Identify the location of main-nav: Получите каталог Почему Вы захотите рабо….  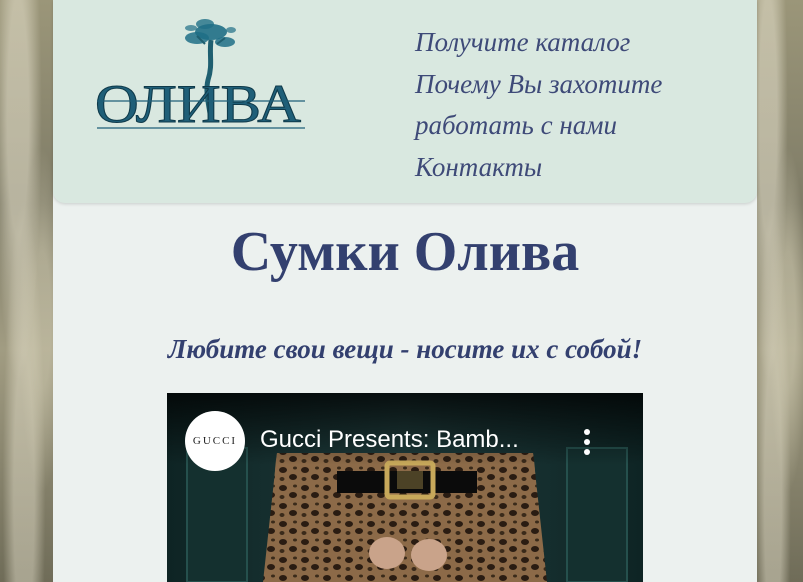
(580, 105).